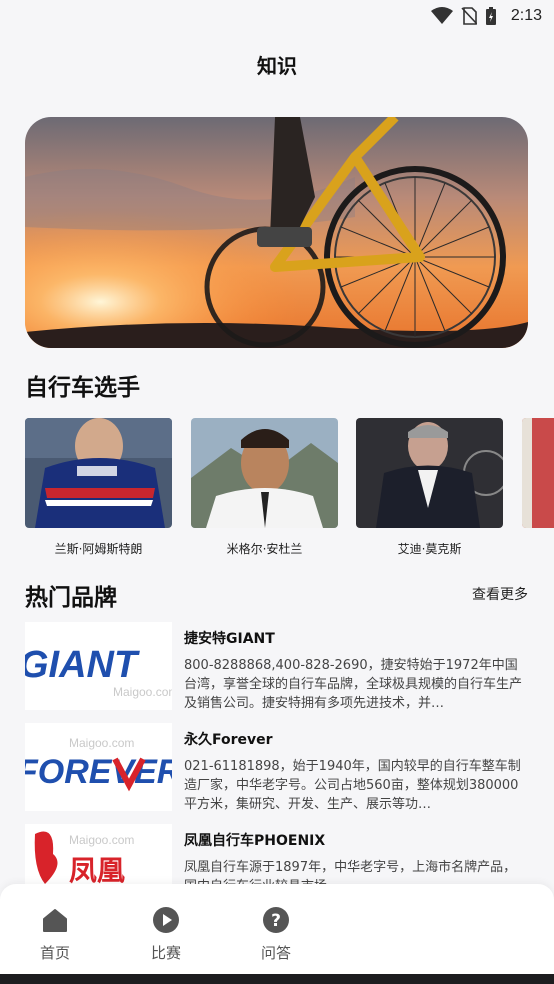  I want to click on home-icon, so click(55, 920).